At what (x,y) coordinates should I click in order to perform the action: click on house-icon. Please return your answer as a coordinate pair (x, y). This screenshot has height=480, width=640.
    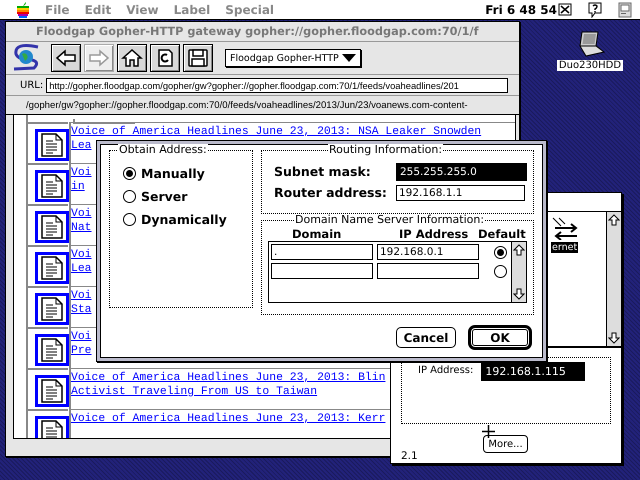
    Looking at the image, I should click on (132, 58).